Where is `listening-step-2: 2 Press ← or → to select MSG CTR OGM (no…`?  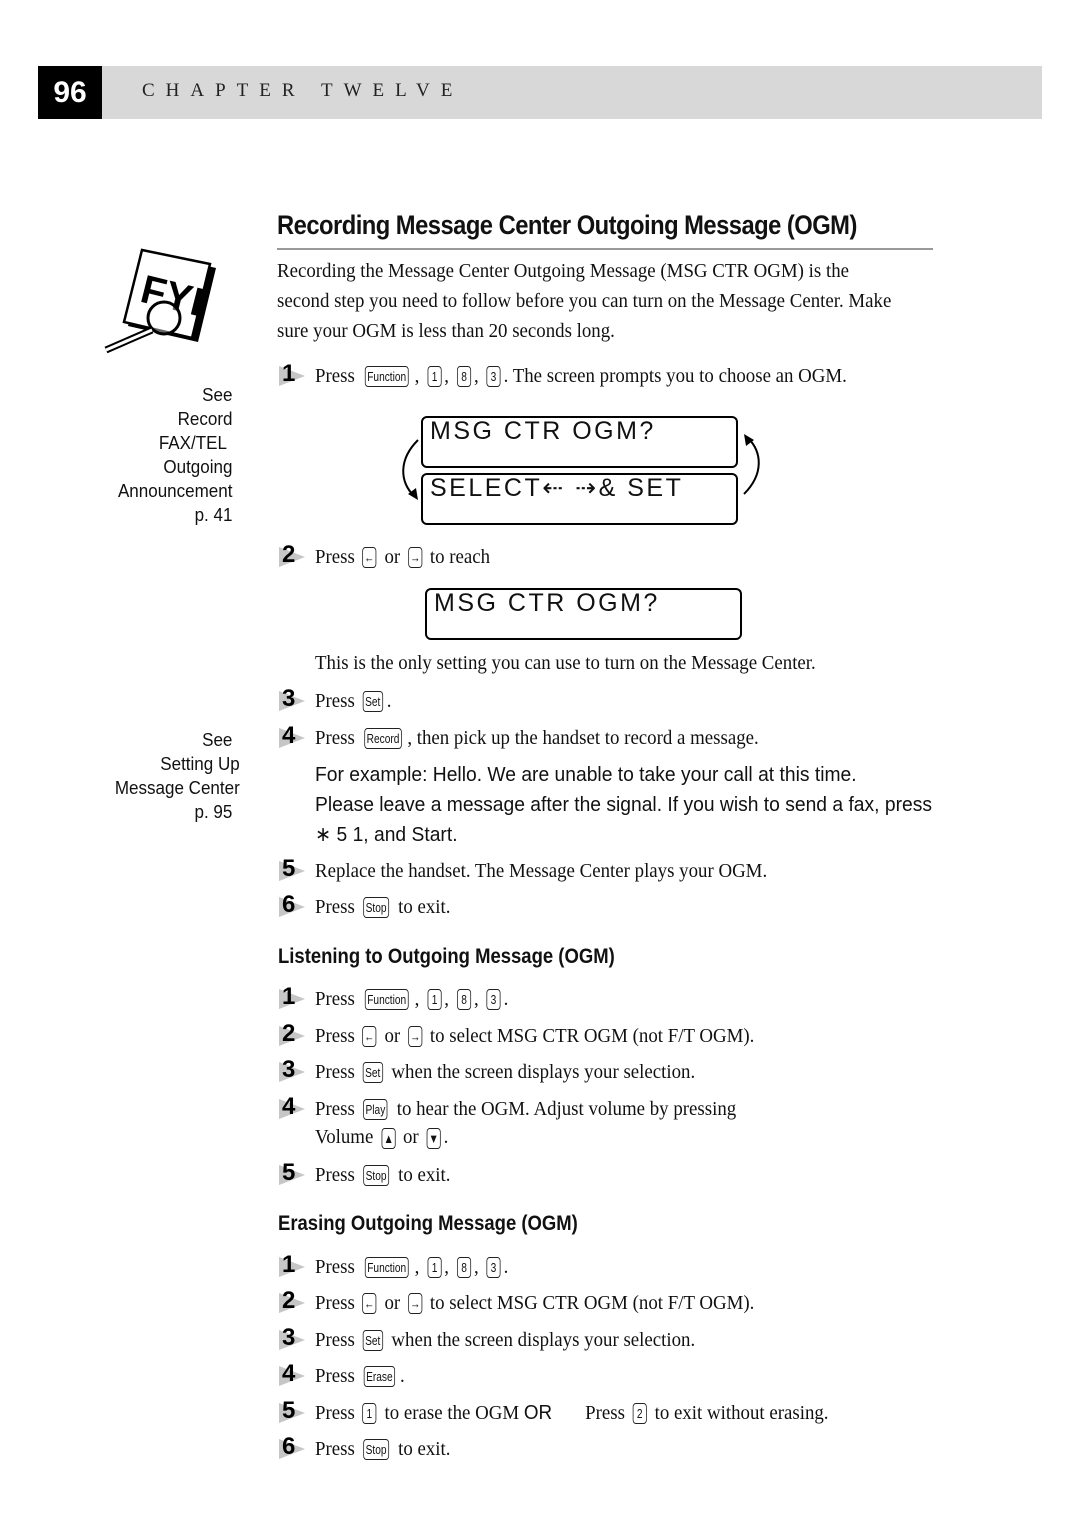 listening-step-2: 2 Press ← or → to select MSG CTR OGM (no… is located at coordinates (536, 1034).